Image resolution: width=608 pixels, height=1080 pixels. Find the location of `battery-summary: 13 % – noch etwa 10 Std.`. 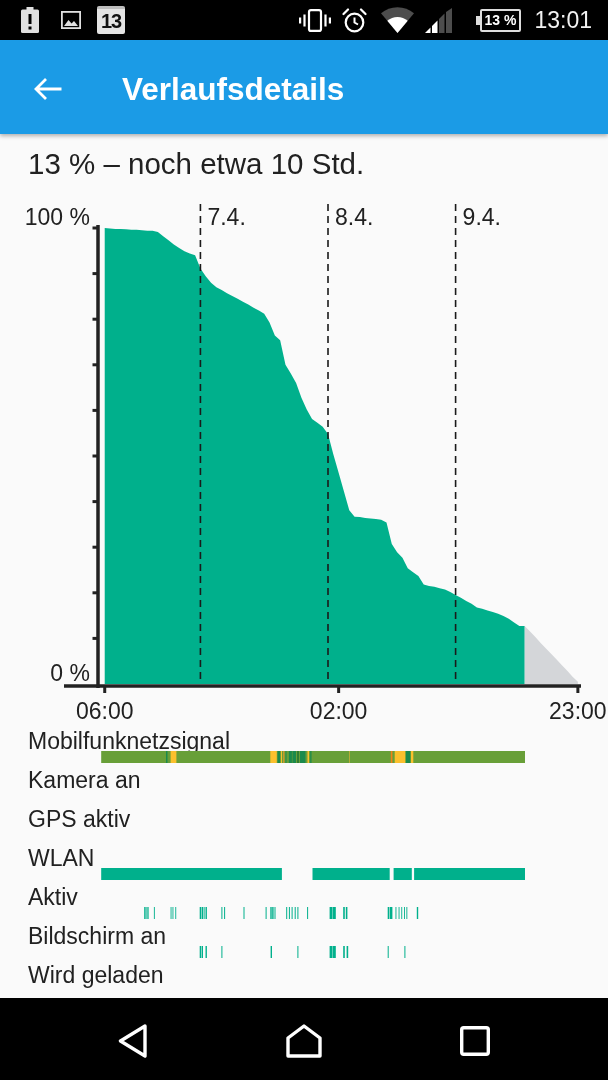

battery-summary: 13 % – noch etwa 10 Std. is located at coordinates (196, 164).